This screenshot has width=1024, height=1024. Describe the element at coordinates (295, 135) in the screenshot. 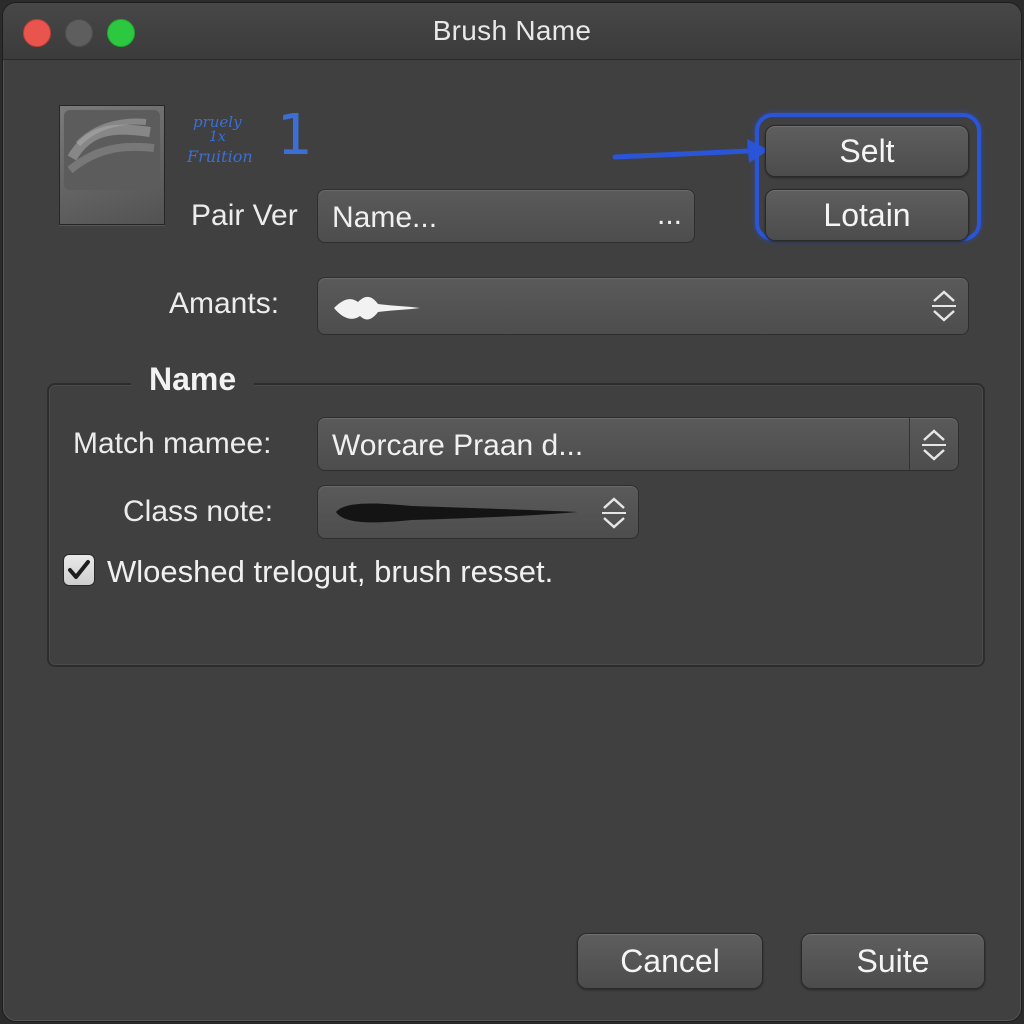

I see `annotation-number: 1` at that location.